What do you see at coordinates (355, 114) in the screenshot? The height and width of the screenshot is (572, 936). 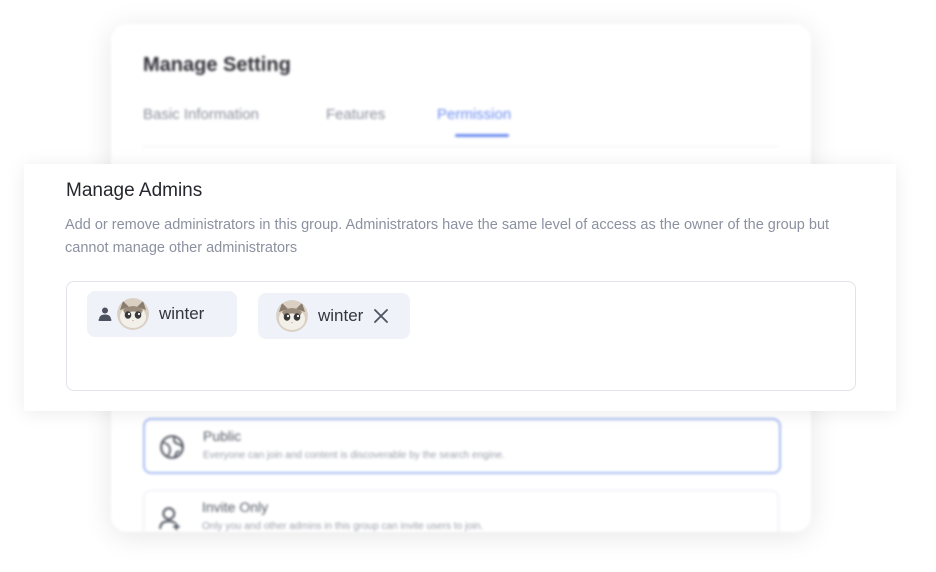 I see `tab-features: Features` at bounding box center [355, 114].